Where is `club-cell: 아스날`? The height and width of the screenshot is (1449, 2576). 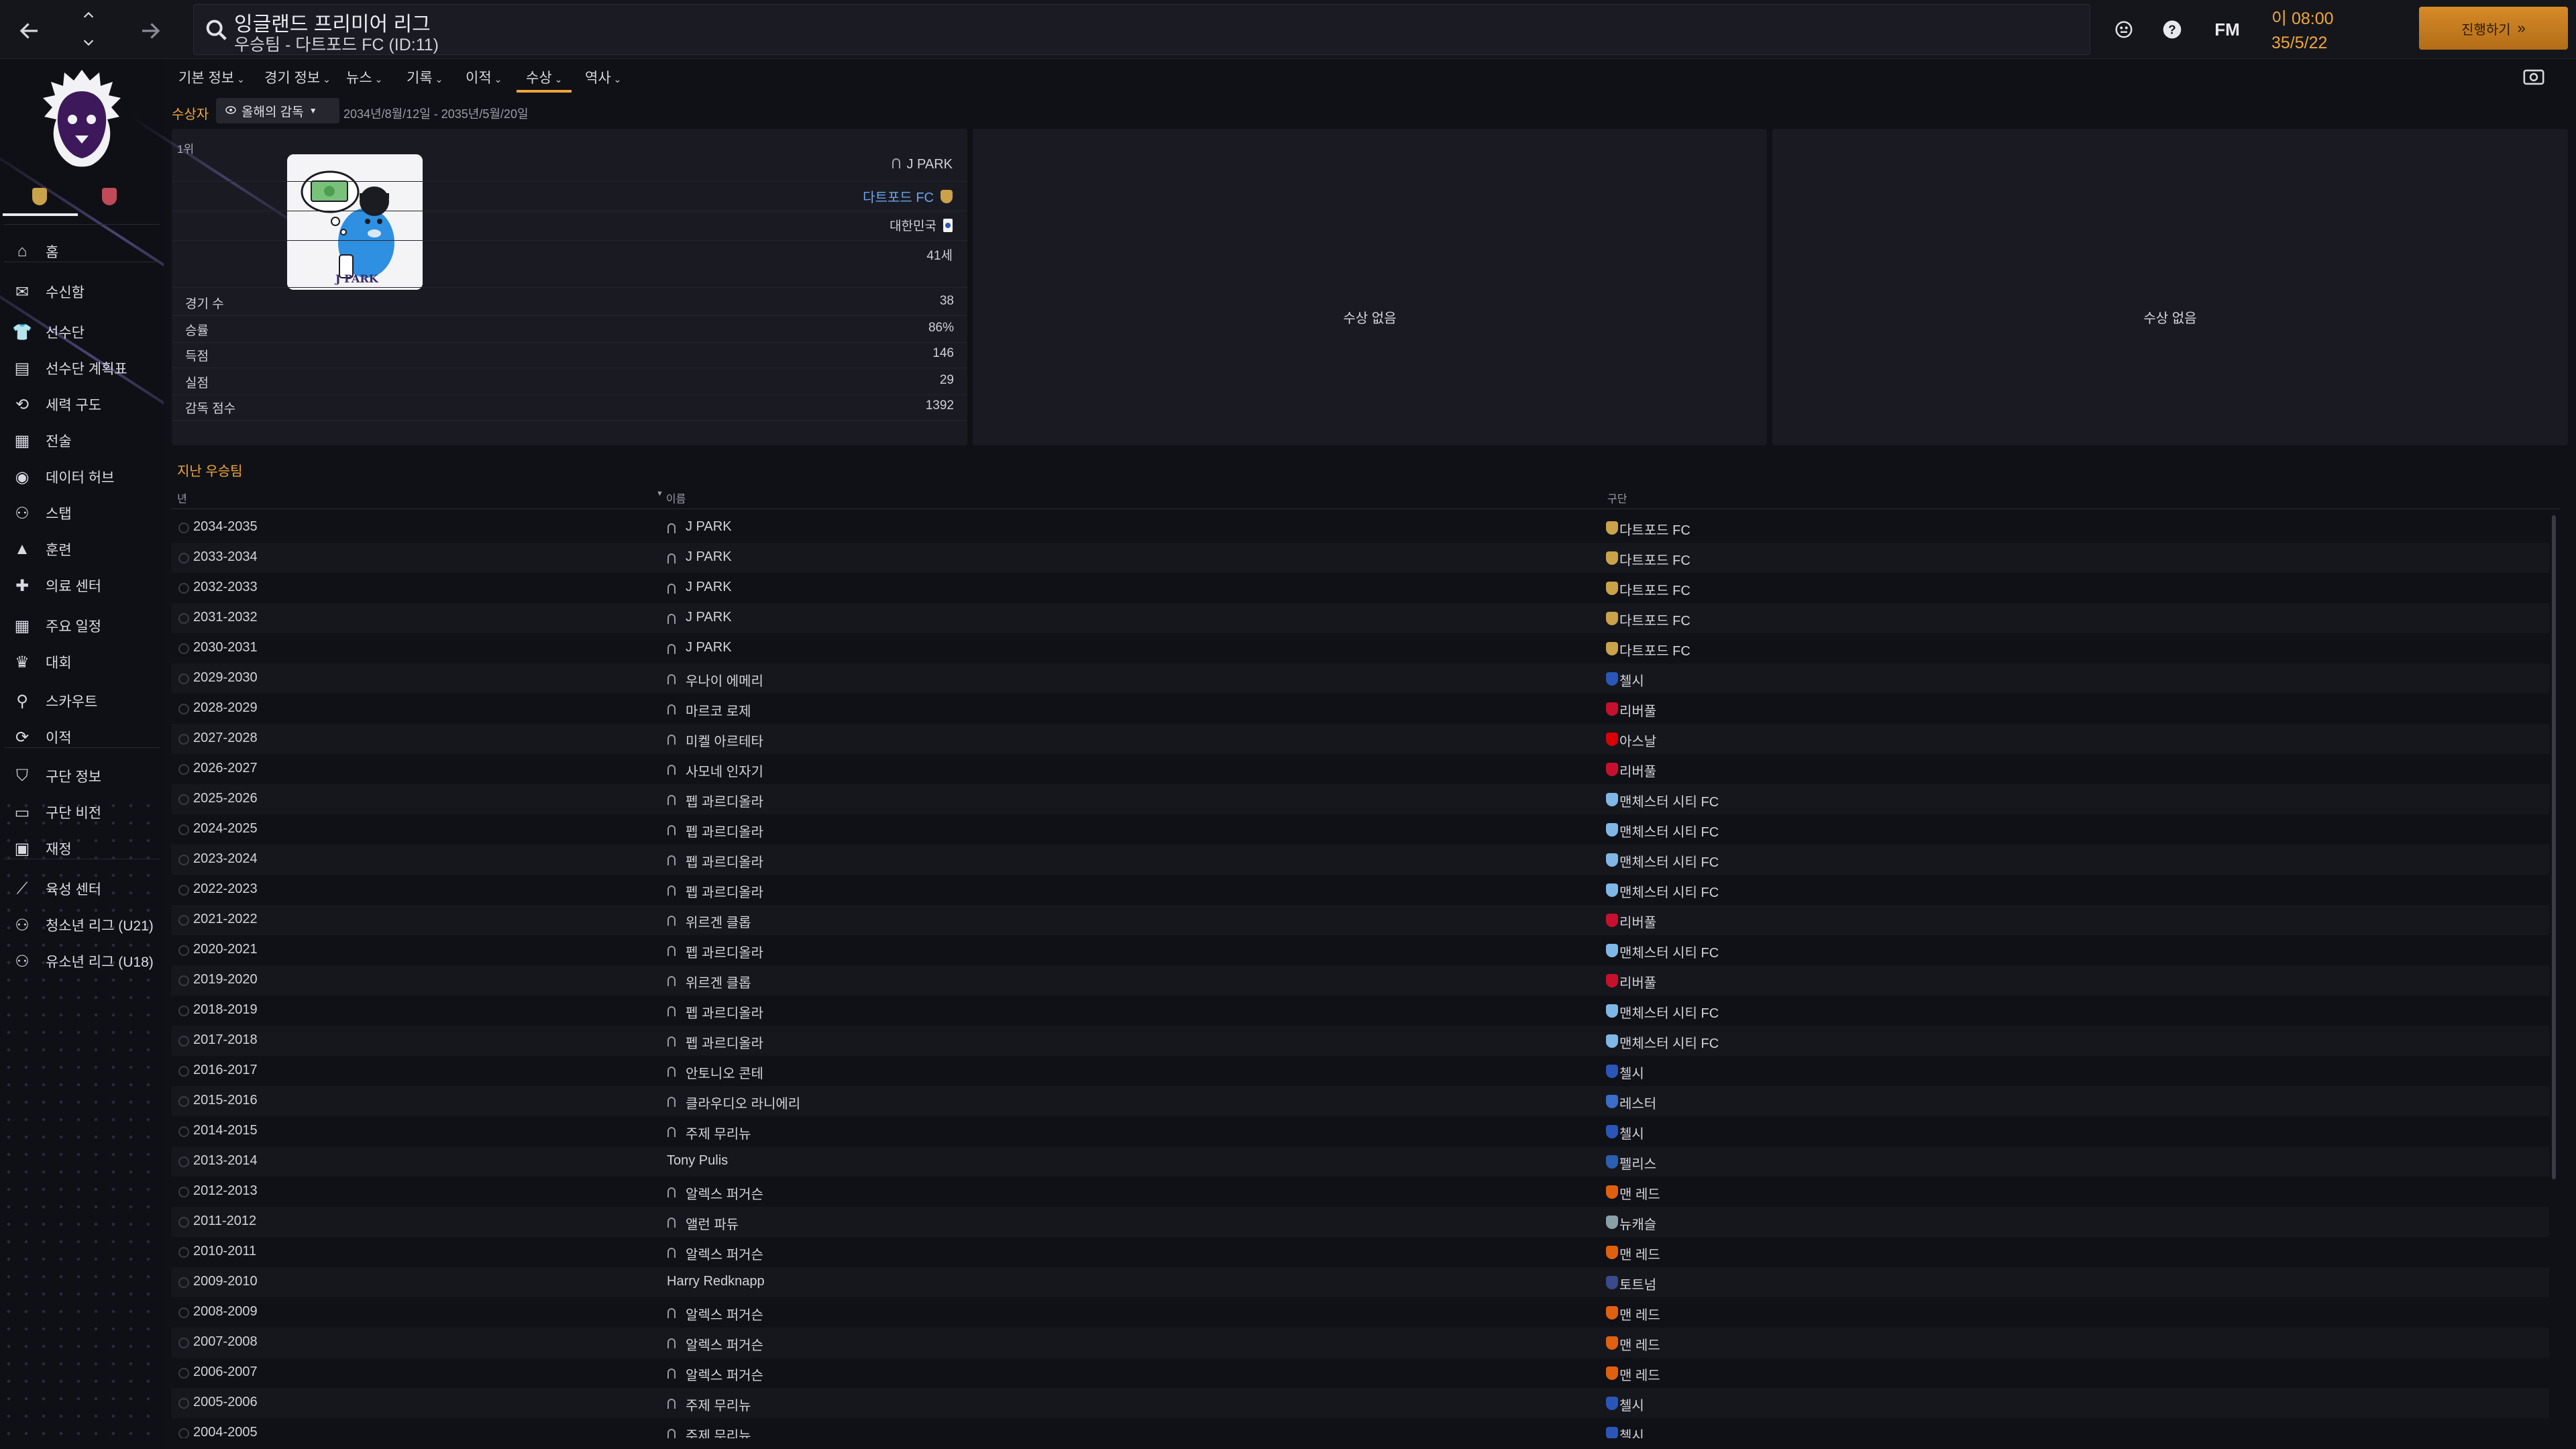 club-cell: 아스날 is located at coordinates (1637, 740).